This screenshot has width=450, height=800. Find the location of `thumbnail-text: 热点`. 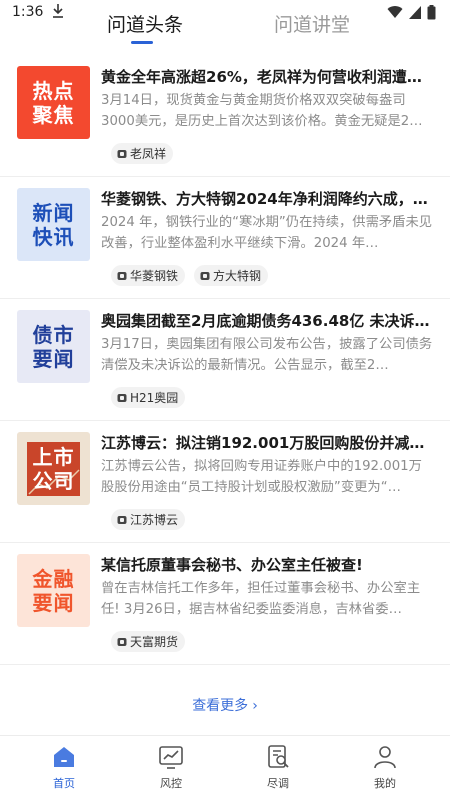

thumbnail-text: 热点 is located at coordinates (53, 90).